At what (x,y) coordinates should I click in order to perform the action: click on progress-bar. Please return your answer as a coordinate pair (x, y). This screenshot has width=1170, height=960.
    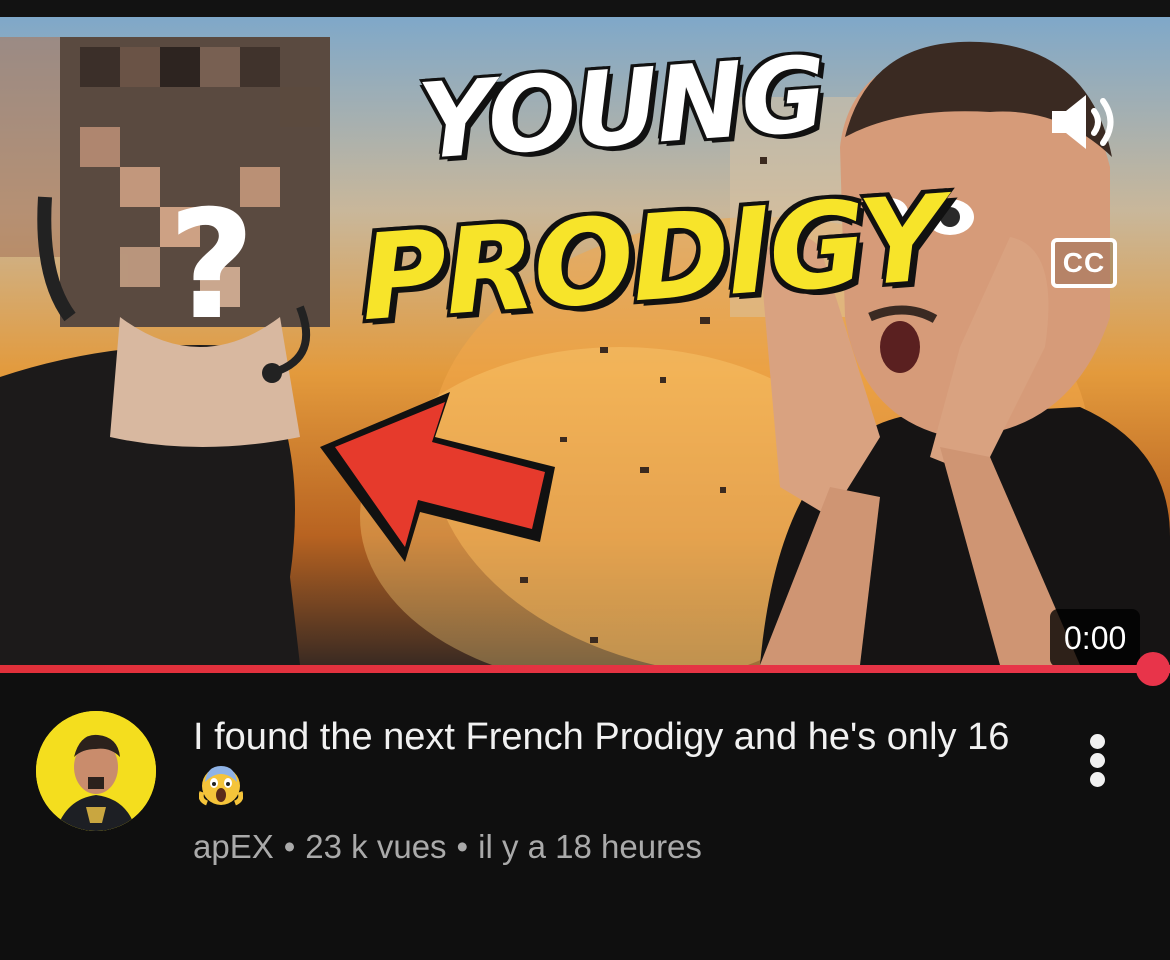
    Looking at the image, I should click on (585, 669).